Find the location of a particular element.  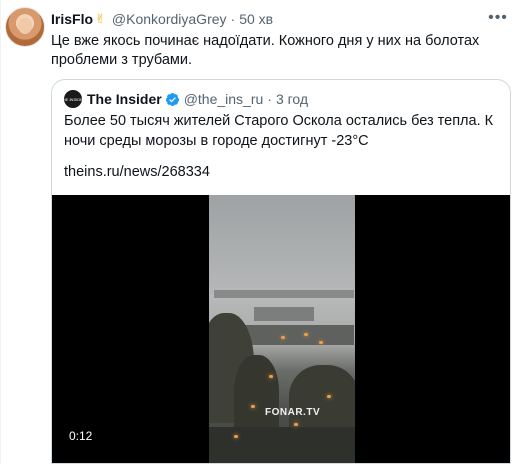

quote-display-name: The Insider is located at coordinates (124, 99).